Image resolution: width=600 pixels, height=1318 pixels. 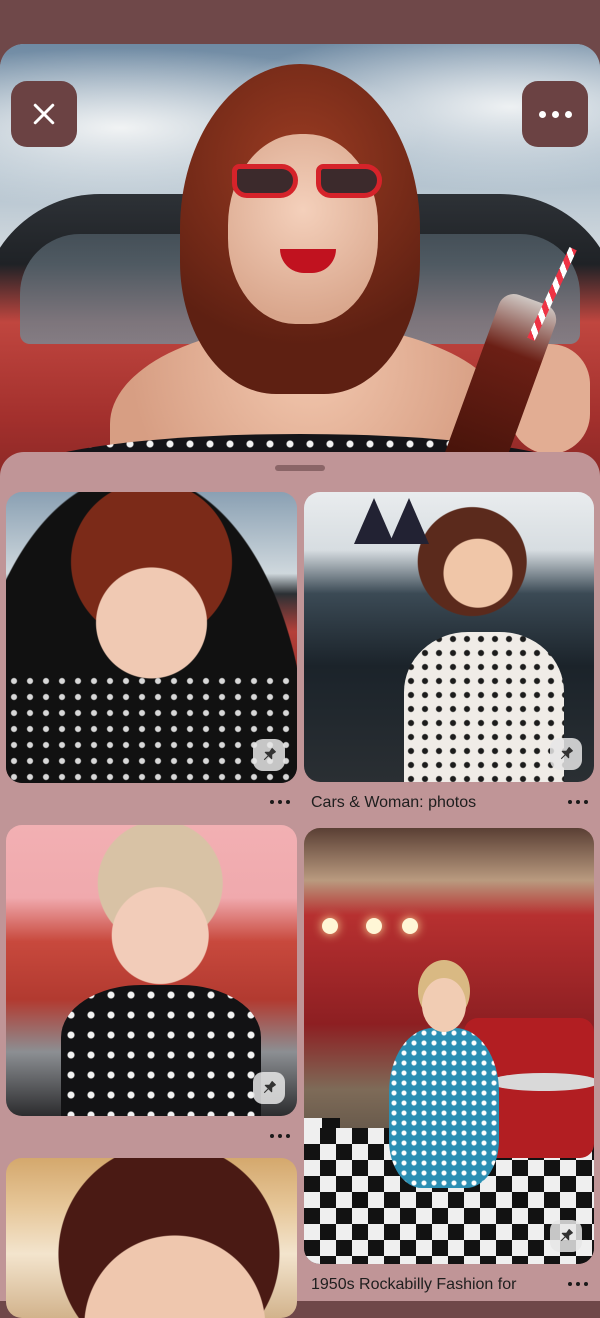 What do you see at coordinates (303, 229) in the screenshot?
I see `face` at bounding box center [303, 229].